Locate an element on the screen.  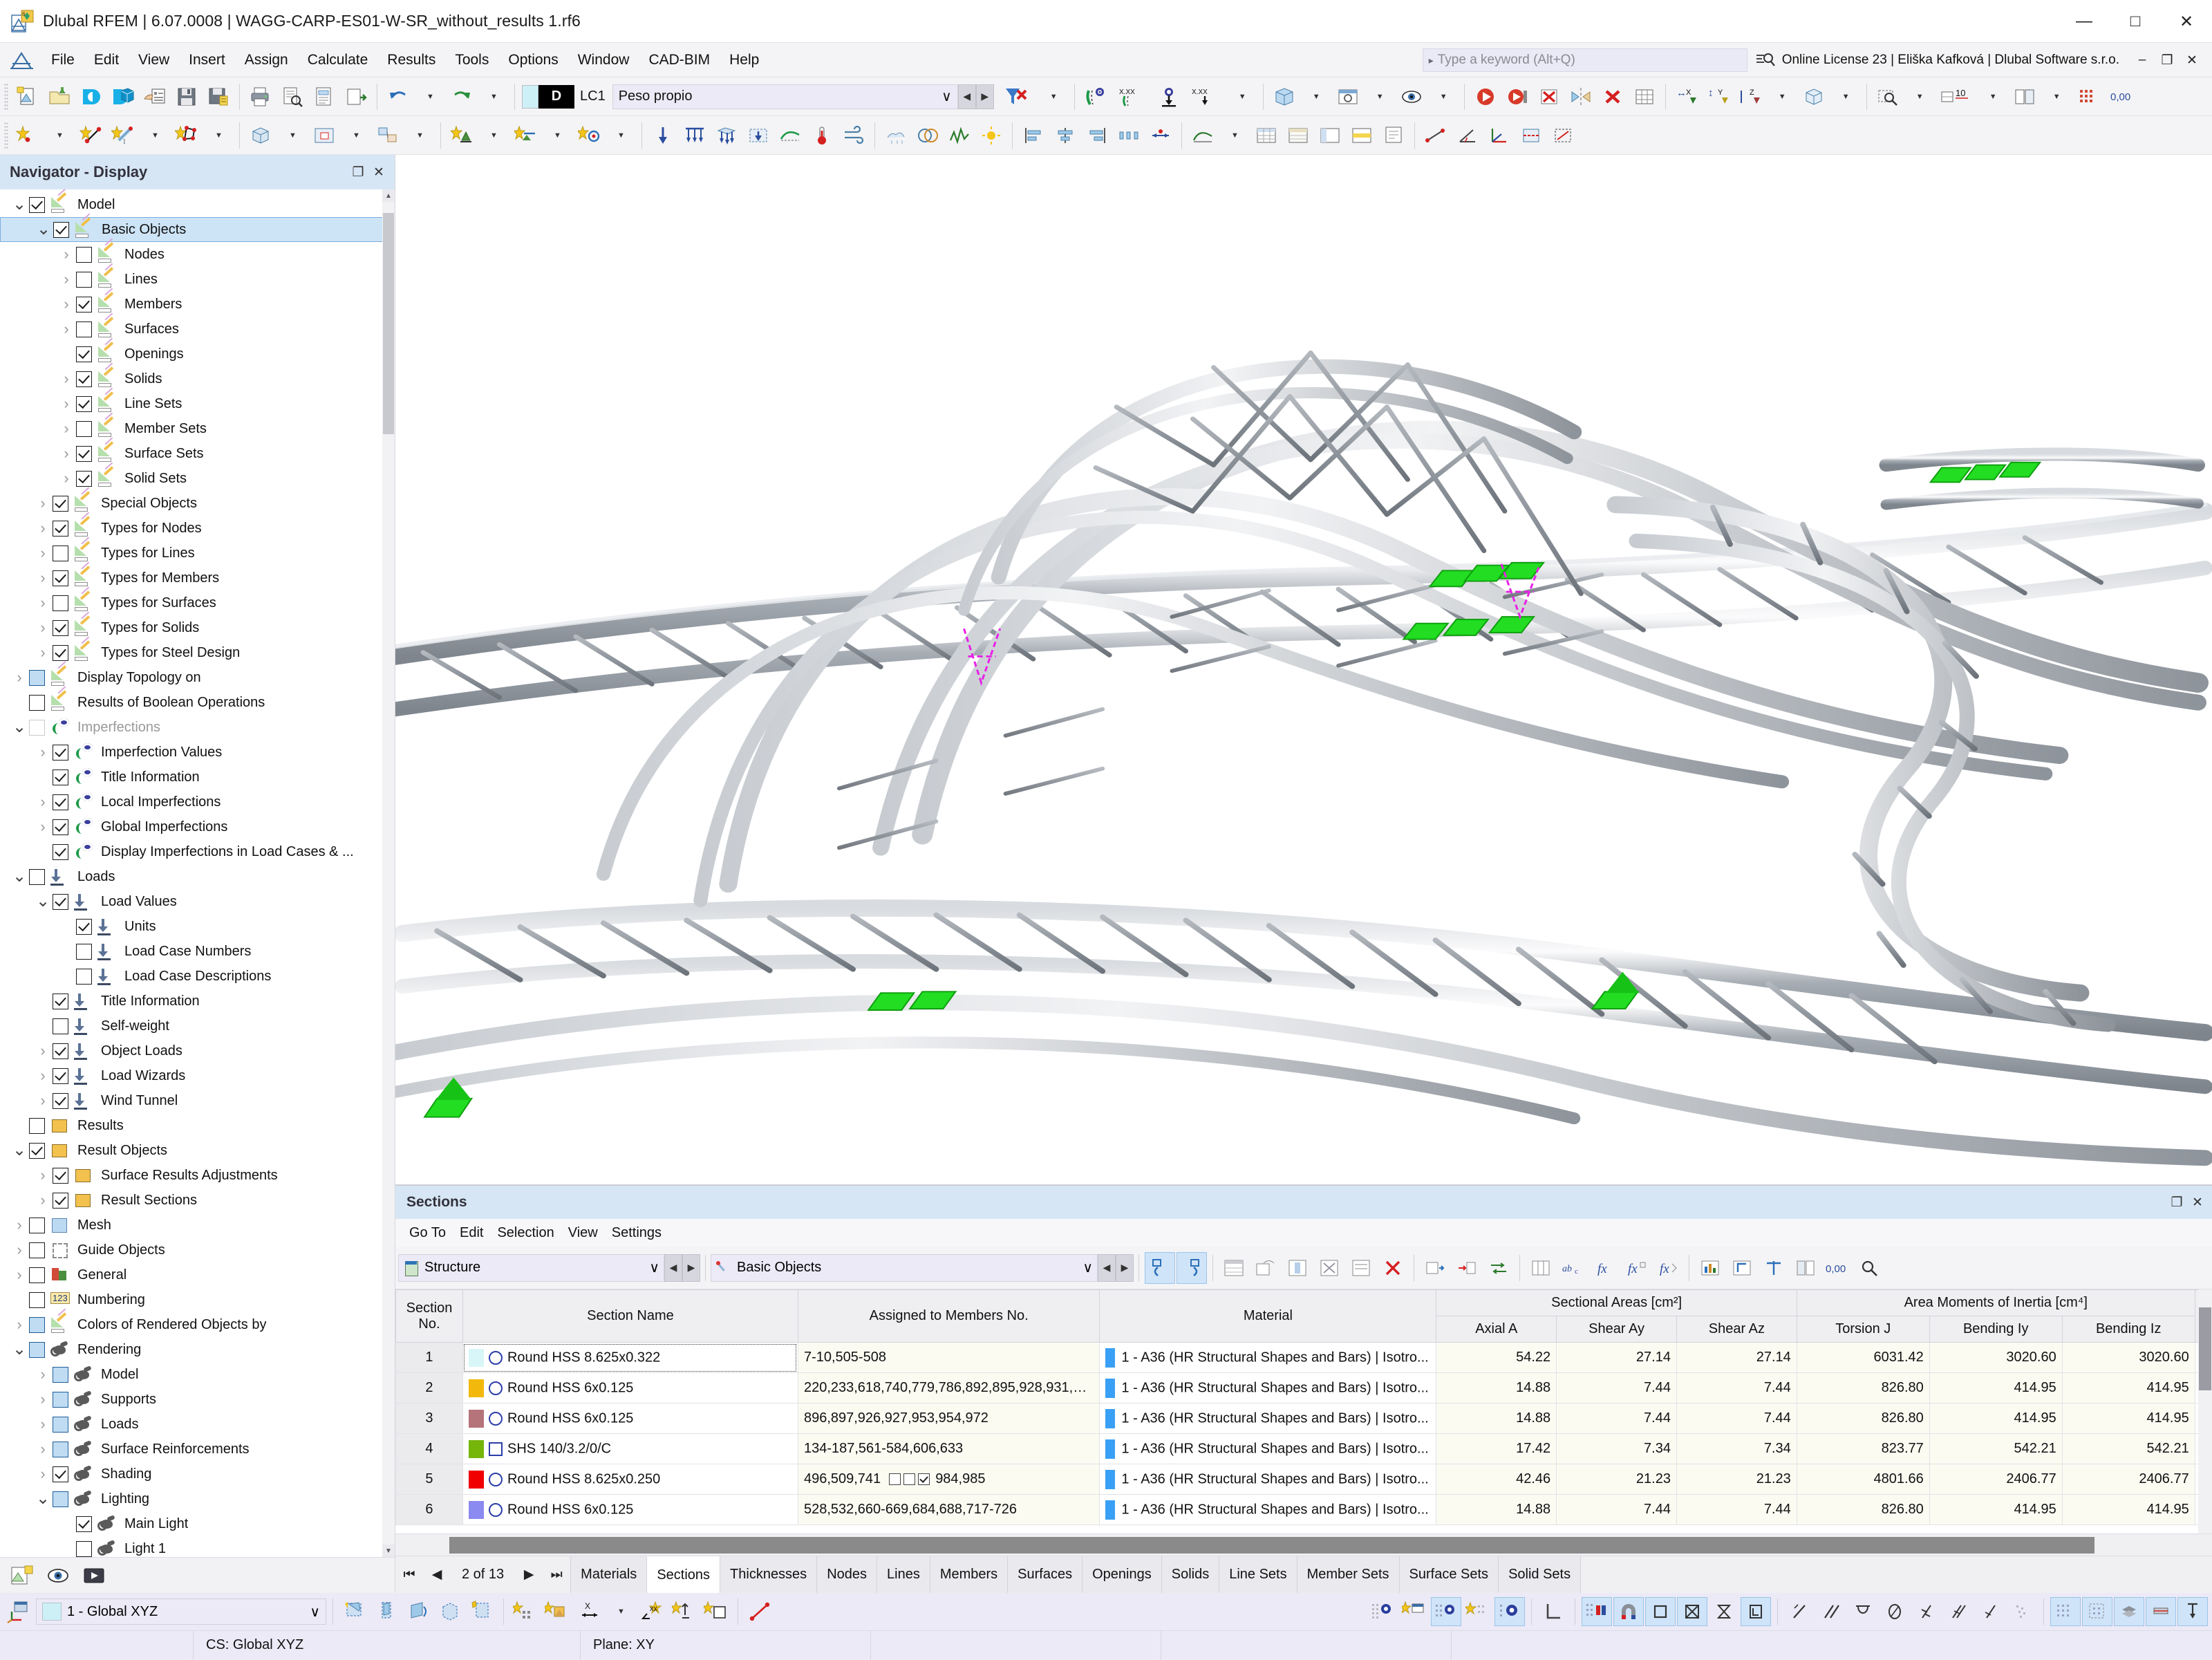
tree-item-types-for-members: › Types for Members is located at coordinates (198, 578).